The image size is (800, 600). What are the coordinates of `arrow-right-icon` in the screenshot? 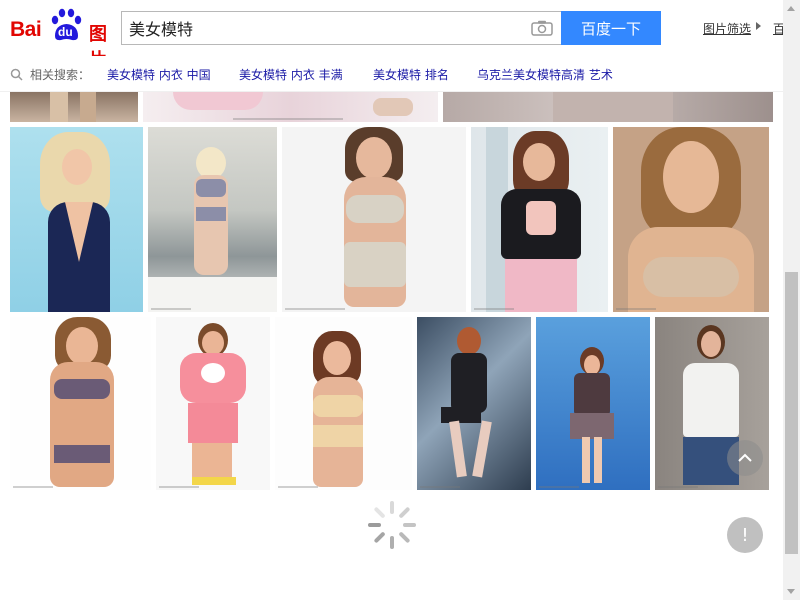 It's located at (758, 26).